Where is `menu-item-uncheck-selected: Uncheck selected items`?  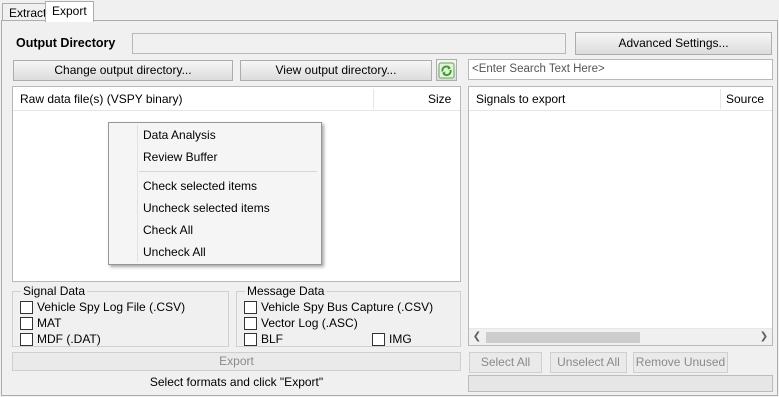
menu-item-uncheck-selected: Uncheck selected items is located at coordinates (206, 208).